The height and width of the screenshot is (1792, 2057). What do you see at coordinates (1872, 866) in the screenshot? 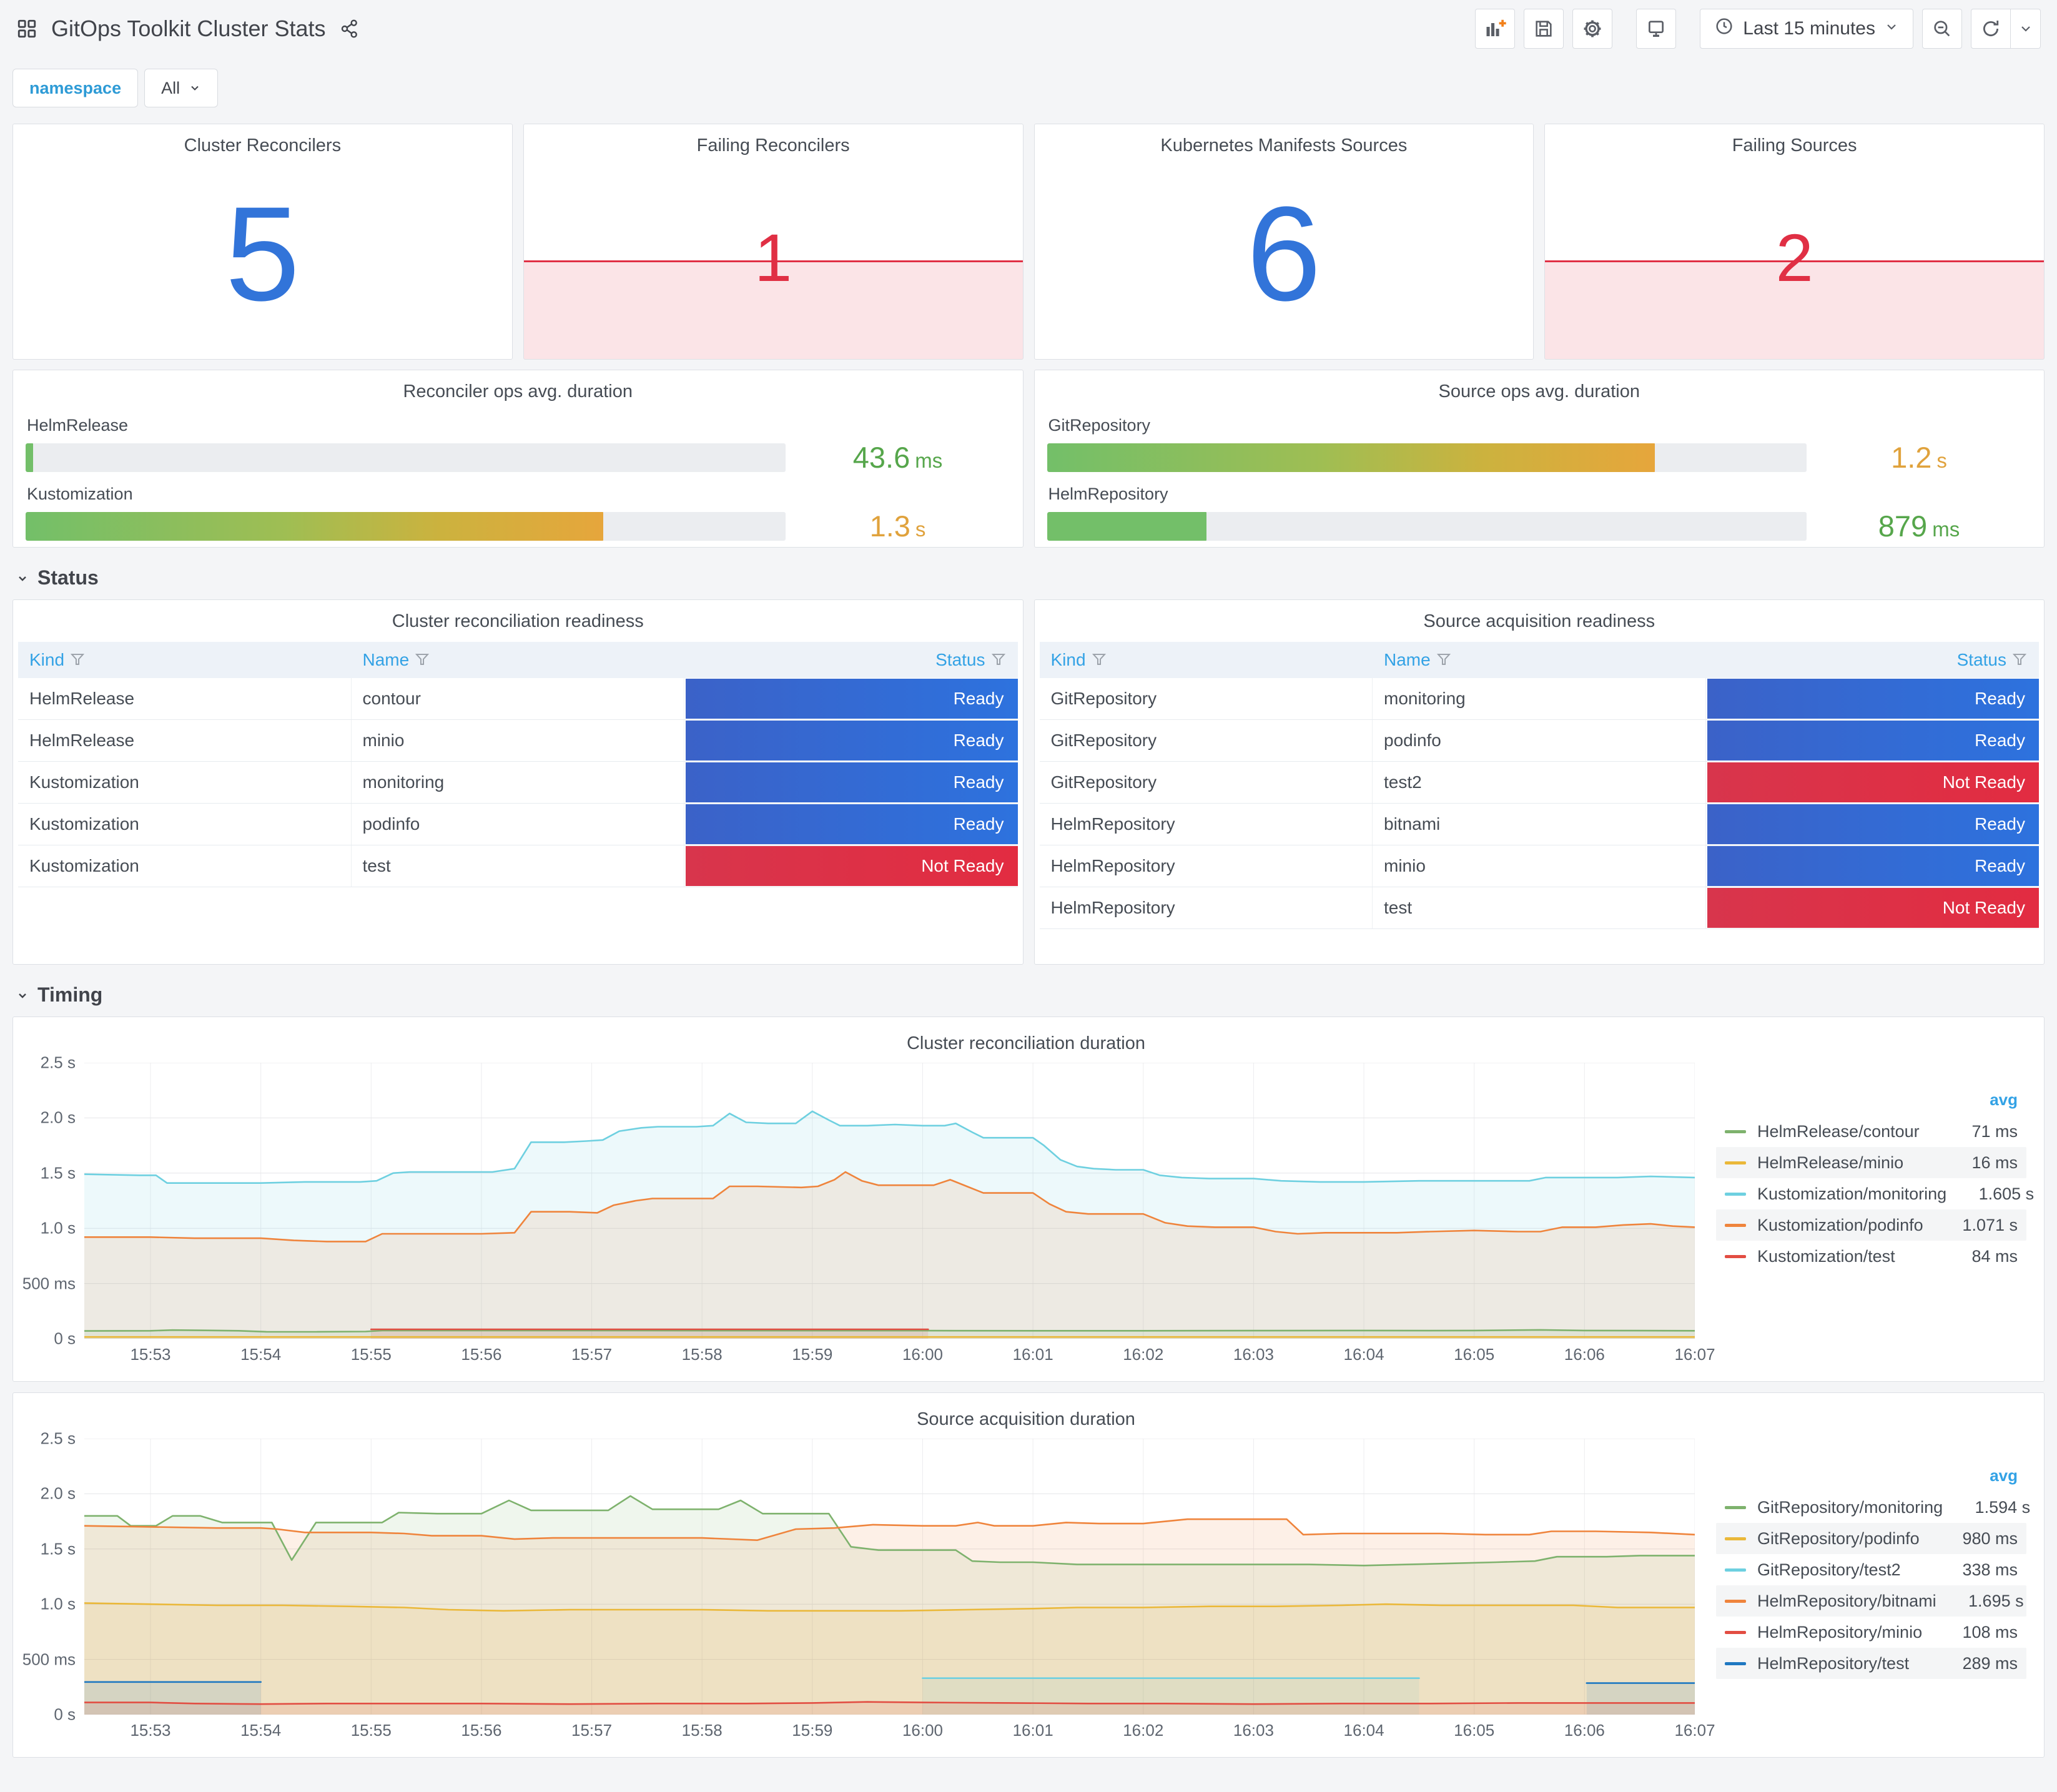
I see `cell-status: Ready` at bounding box center [1872, 866].